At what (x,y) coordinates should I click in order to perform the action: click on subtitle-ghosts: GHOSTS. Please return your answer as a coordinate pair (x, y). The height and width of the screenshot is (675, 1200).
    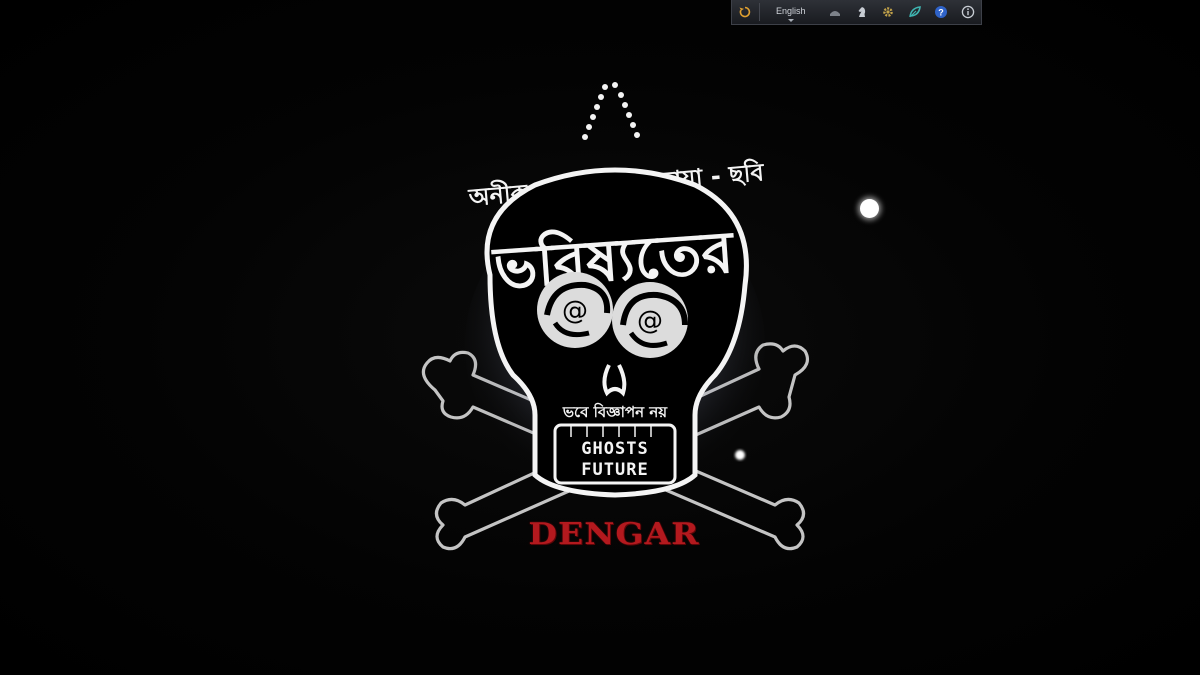
    Looking at the image, I should click on (614, 449).